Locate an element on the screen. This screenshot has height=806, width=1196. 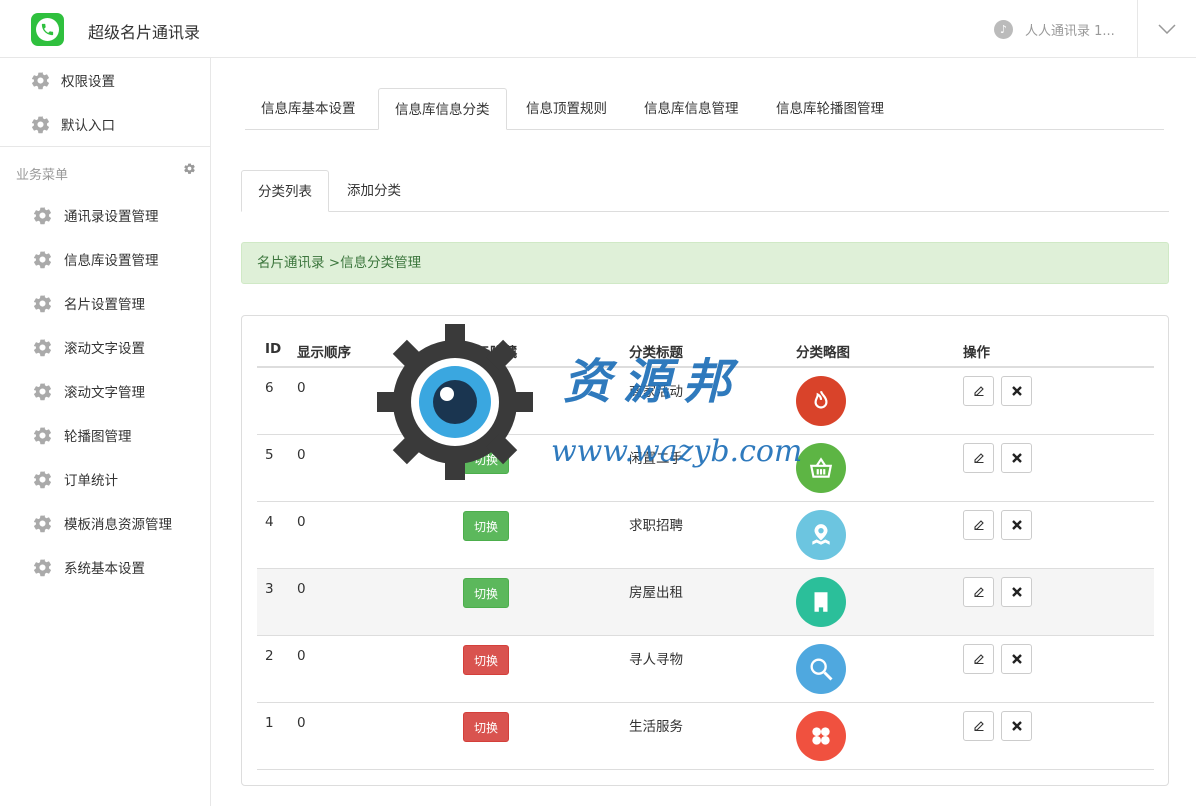
sidebar-item: 订单统计 is located at coordinates (105, 479).